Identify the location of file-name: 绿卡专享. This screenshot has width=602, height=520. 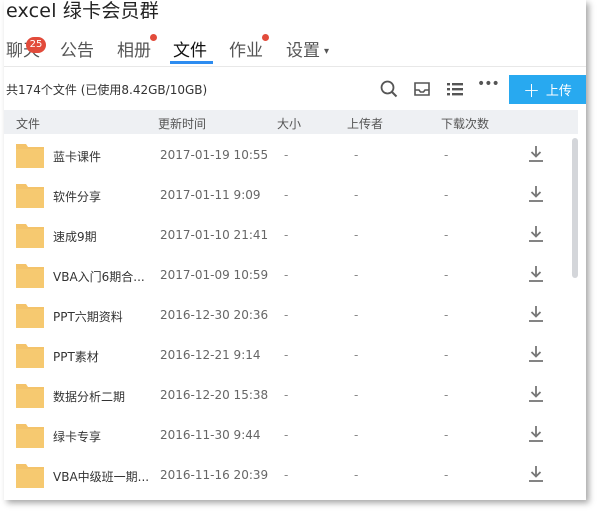
(77, 436).